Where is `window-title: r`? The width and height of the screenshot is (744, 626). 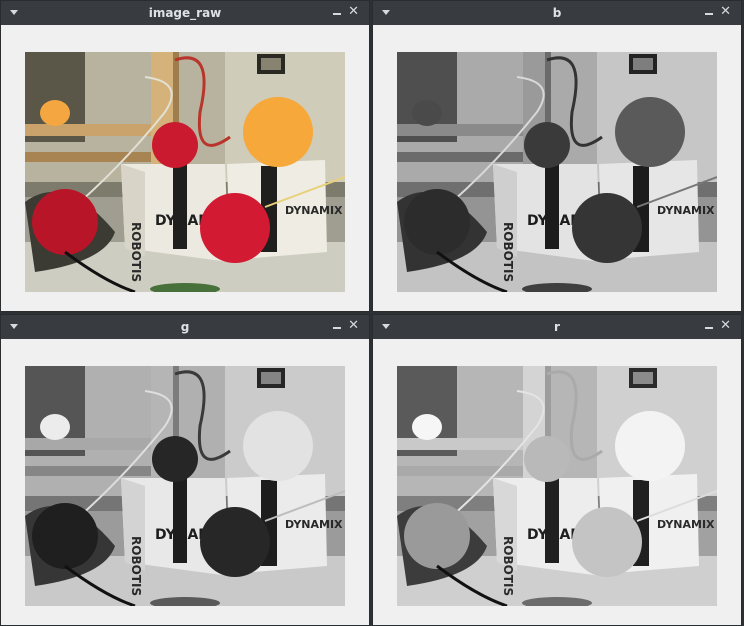 window-title: r is located at coordinates (557, 327).